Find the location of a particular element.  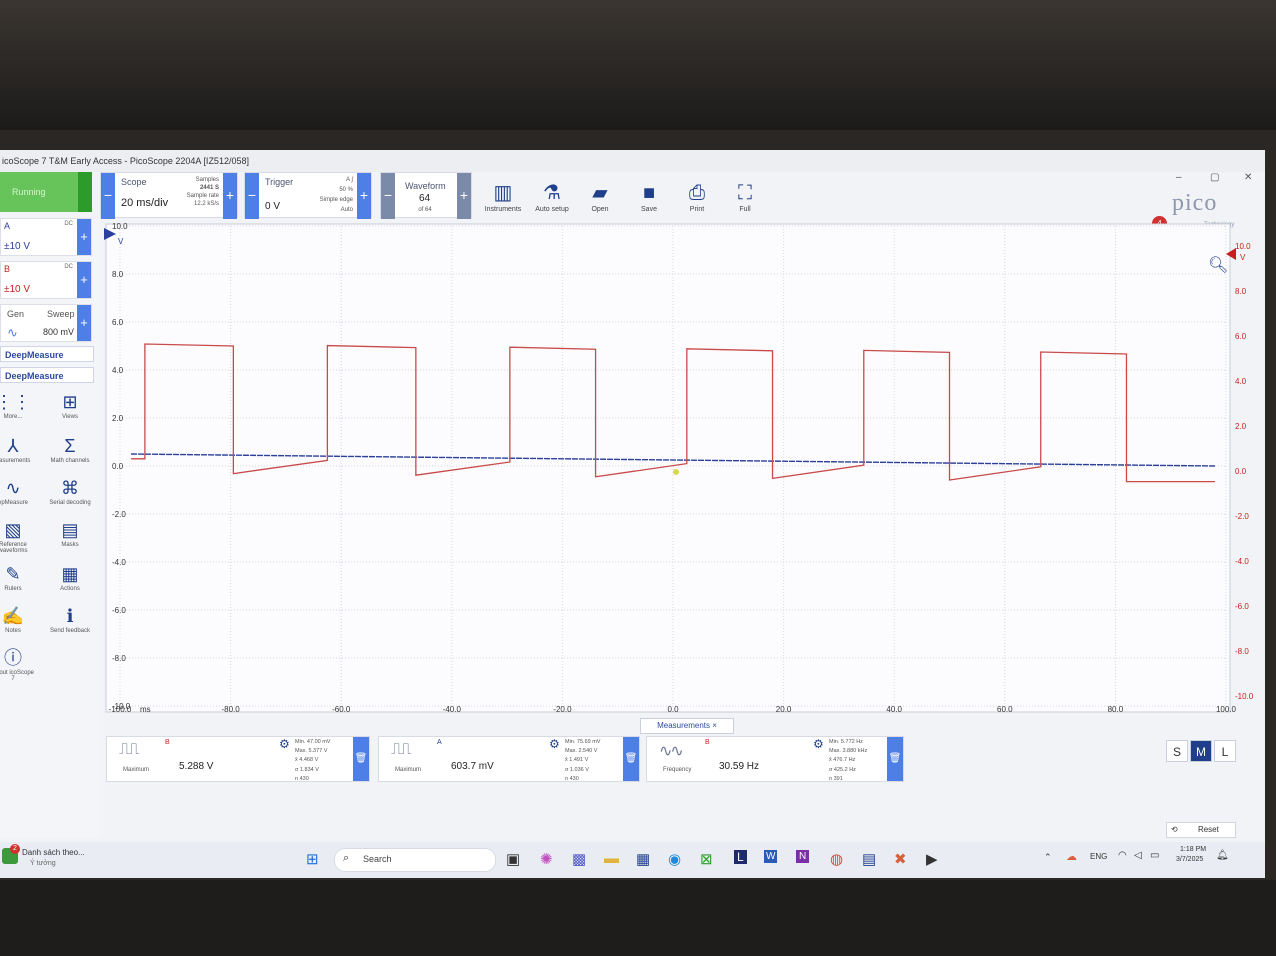

measurement-1-value: 5.288 V is located at coordinates (196, 766).